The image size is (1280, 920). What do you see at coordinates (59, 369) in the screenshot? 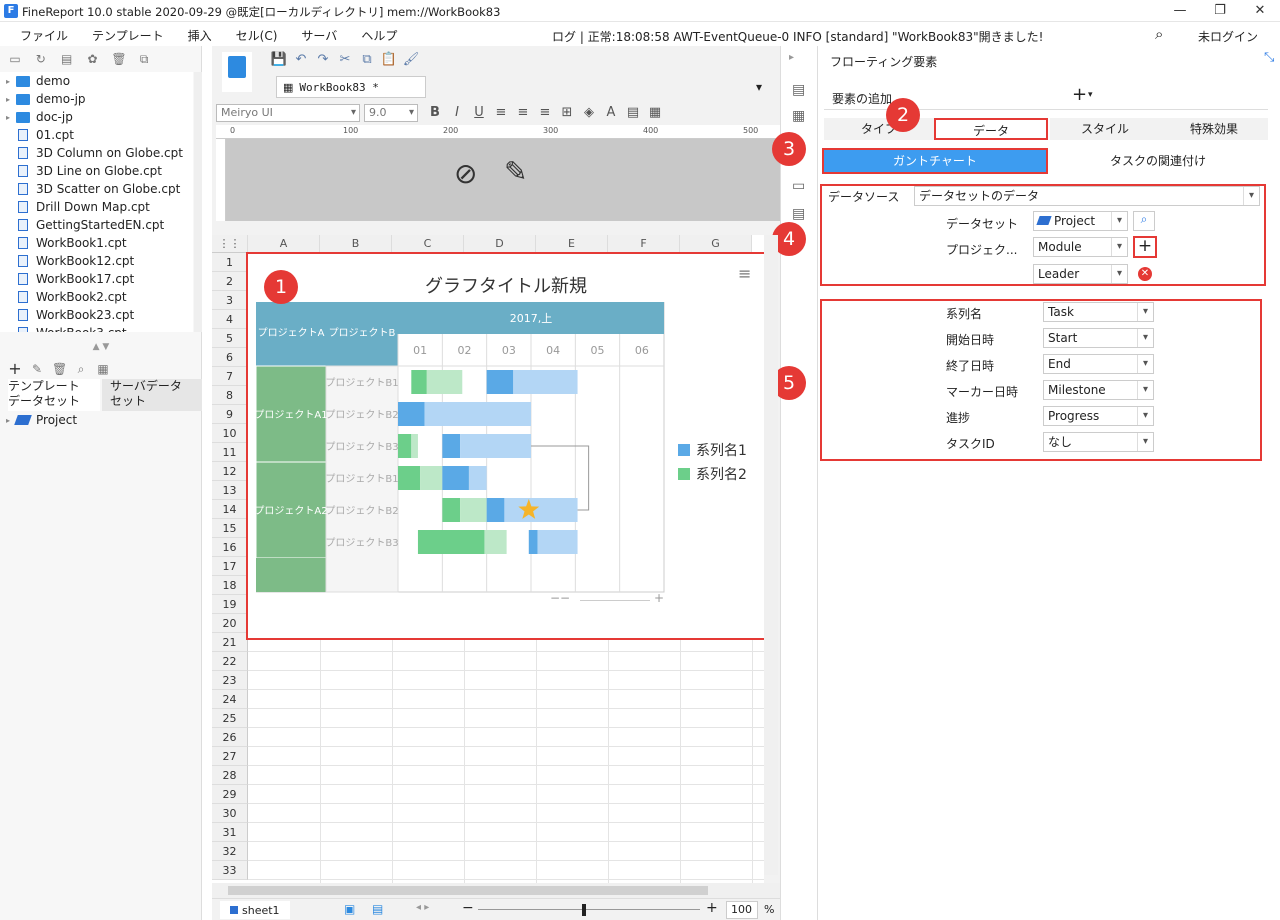
I see `delete-dataset-icon: 🗑` at bounding box center [59, 369].